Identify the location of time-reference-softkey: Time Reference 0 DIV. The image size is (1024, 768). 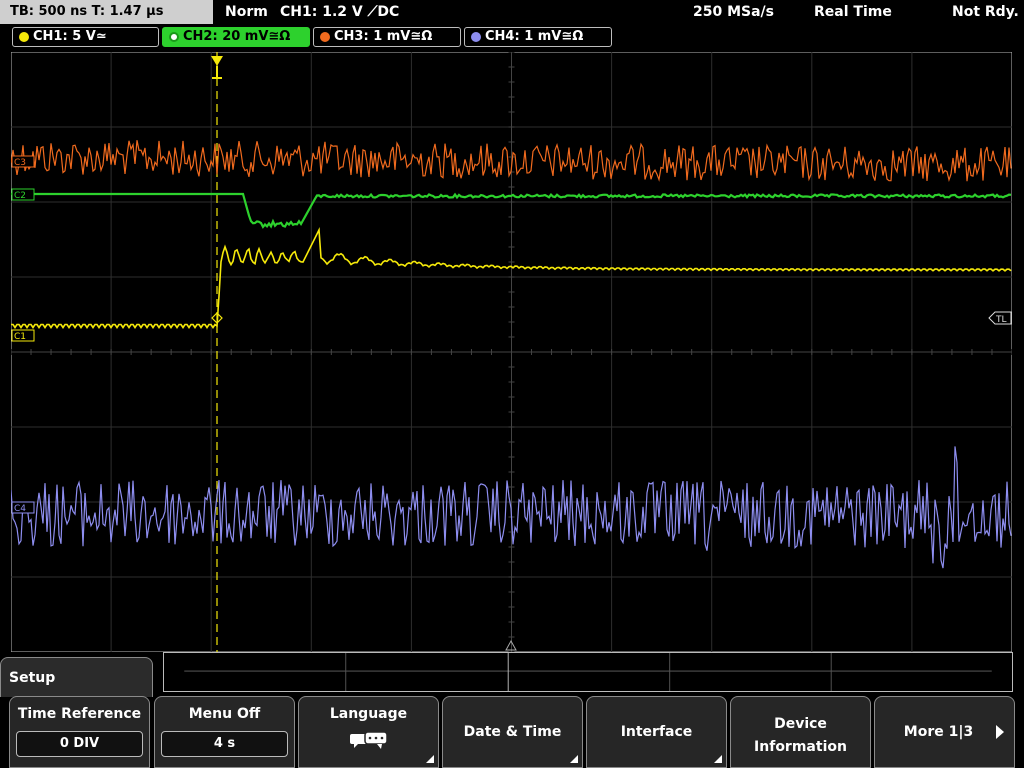
(79, 732).